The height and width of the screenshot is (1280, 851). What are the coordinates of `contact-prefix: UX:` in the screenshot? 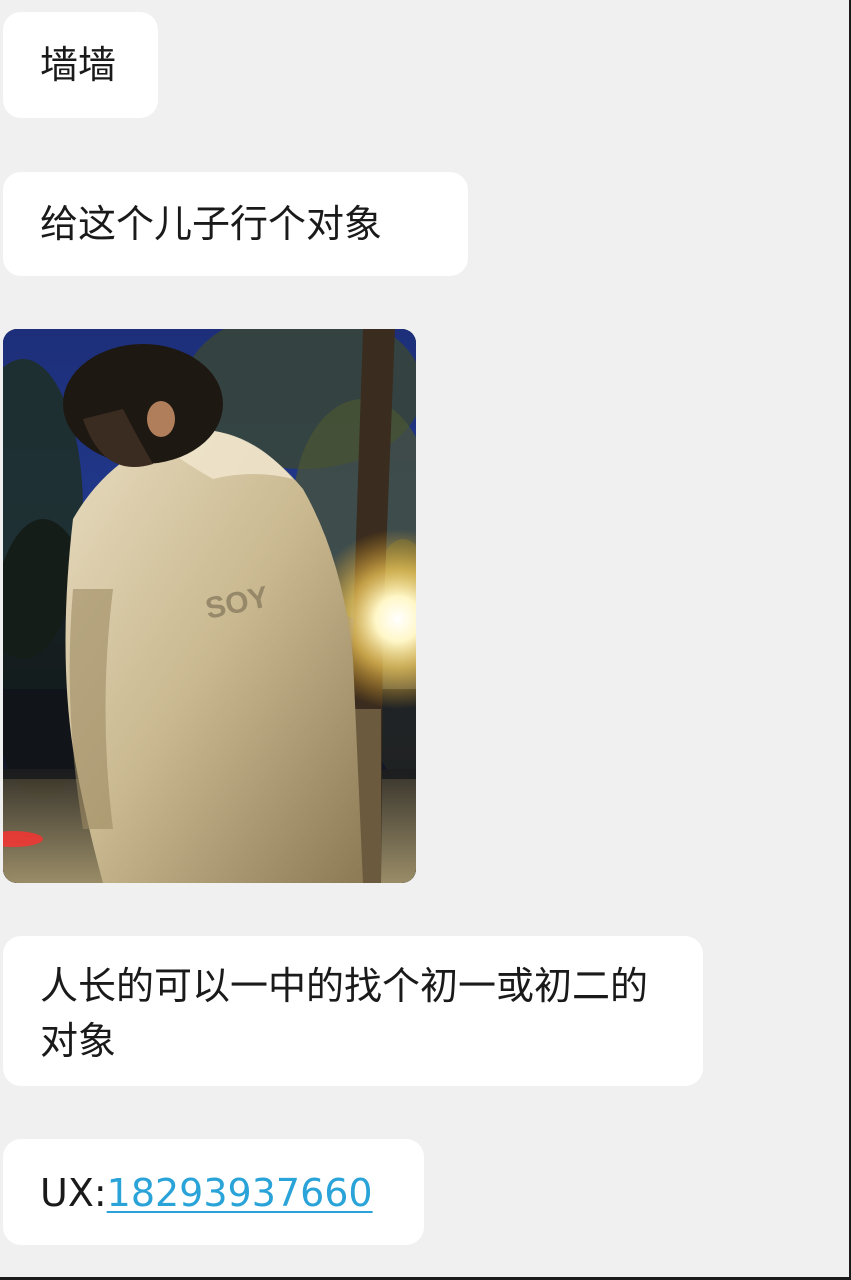 It's located at (73, 1193).